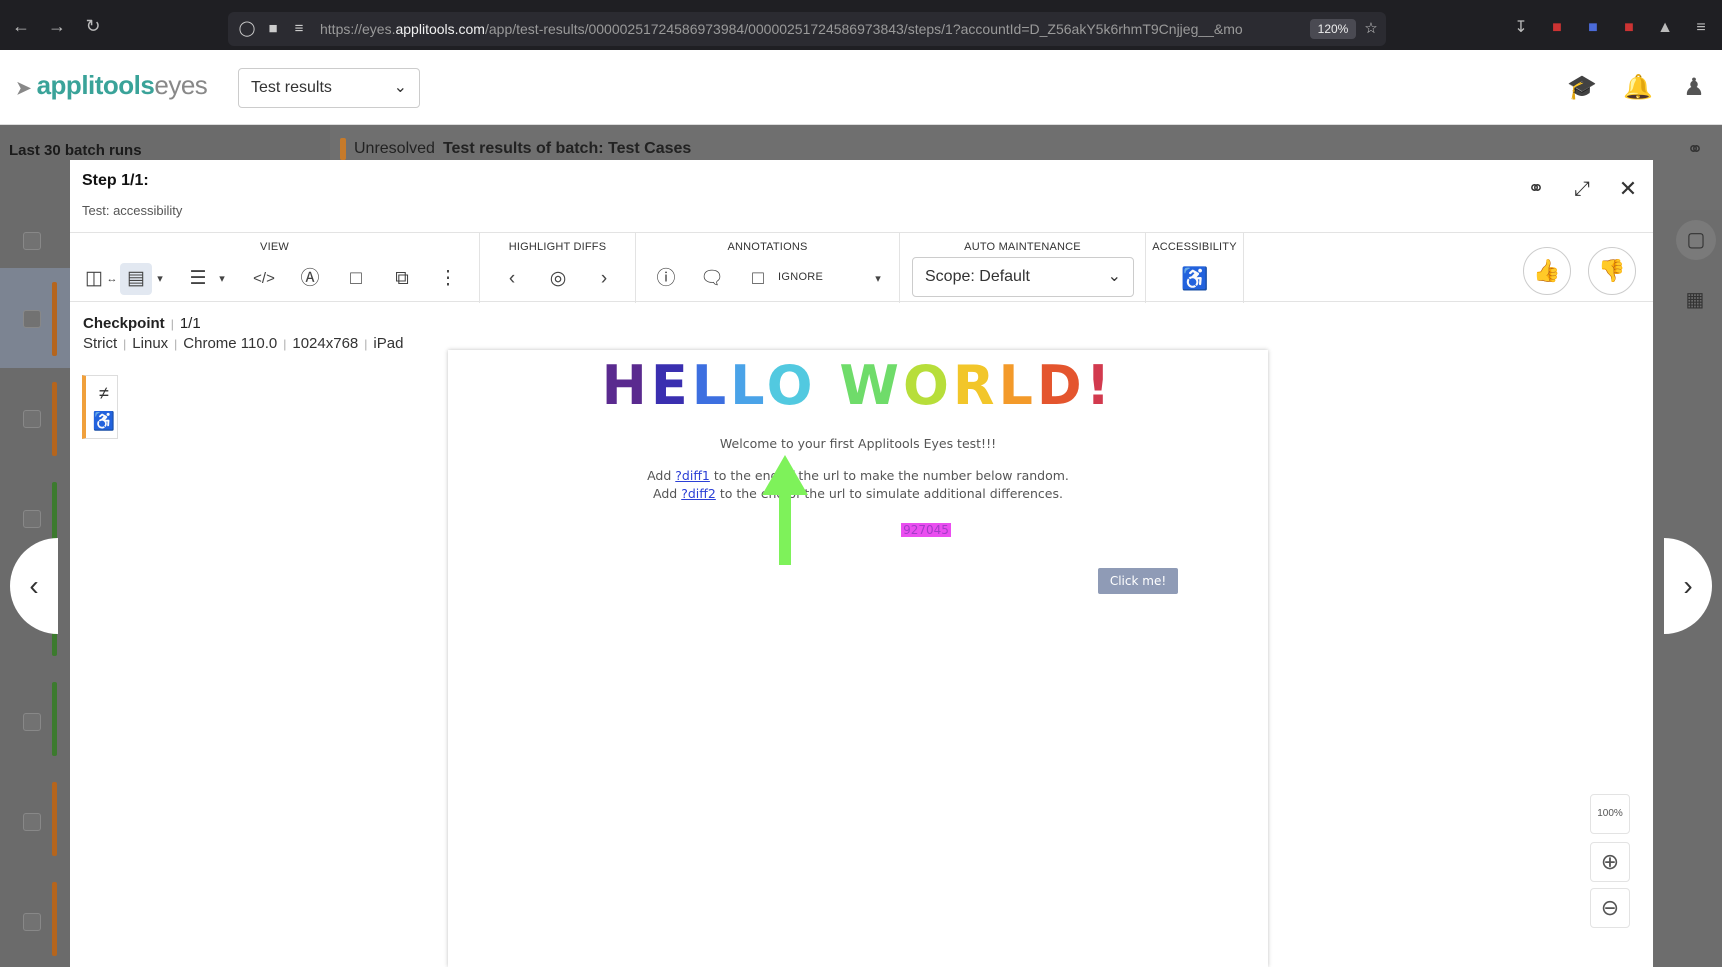  I want to click on overlay-icon: ⧉, so click(402, 279).